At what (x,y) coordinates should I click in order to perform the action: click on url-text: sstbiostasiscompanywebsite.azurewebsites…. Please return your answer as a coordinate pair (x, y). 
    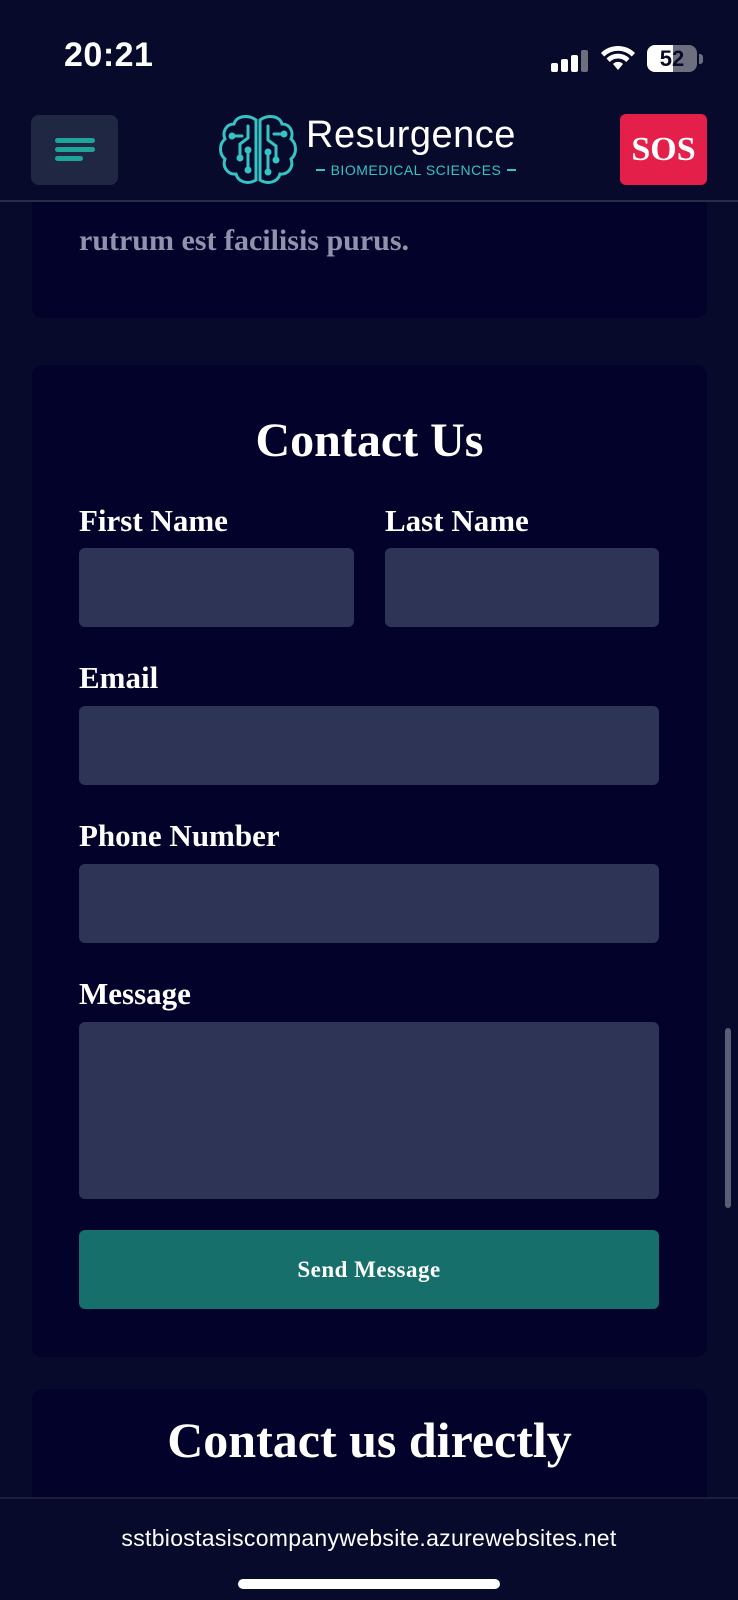
    Looking at the image, I should click on (369, 1538).